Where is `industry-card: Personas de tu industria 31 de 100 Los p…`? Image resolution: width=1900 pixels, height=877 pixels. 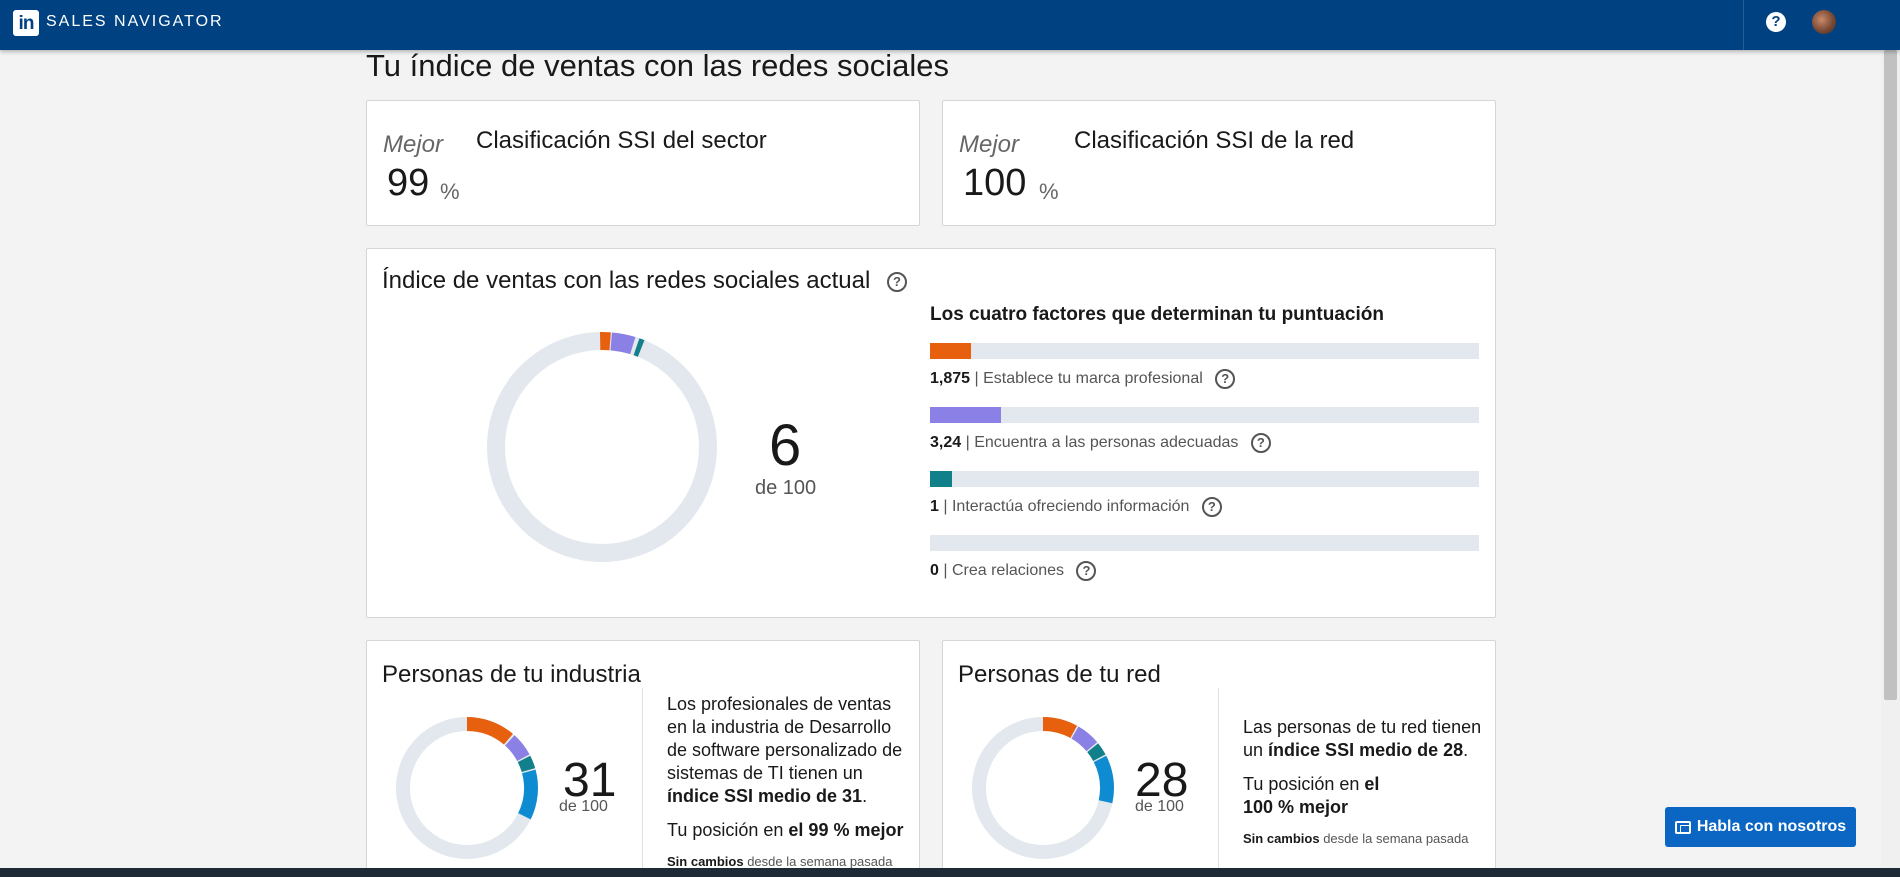 industry-card: Personas de tu industria 31 de 100 Los p… is located at coordinates (643, 758).